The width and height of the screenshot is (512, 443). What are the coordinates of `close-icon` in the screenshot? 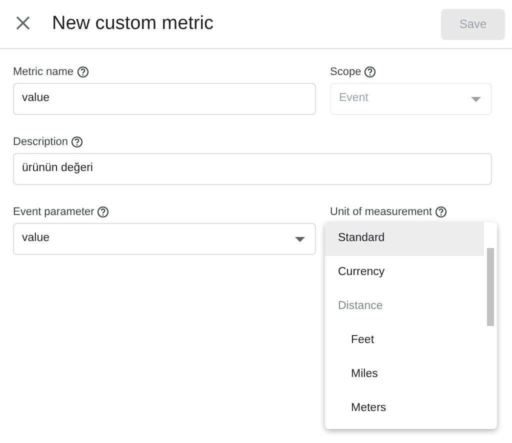 It's located at (23, 23).